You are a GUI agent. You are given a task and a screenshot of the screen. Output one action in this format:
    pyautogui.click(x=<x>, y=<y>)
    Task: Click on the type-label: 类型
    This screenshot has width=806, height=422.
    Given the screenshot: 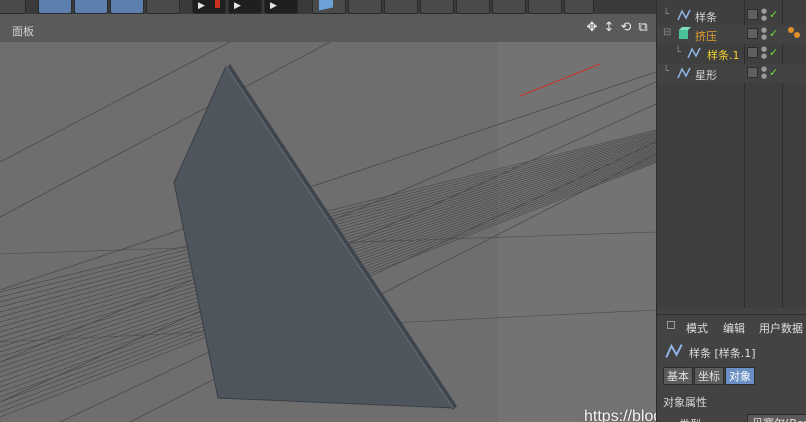 What is the action you would take?
    pyautogui.click(x=690, y=419)
    